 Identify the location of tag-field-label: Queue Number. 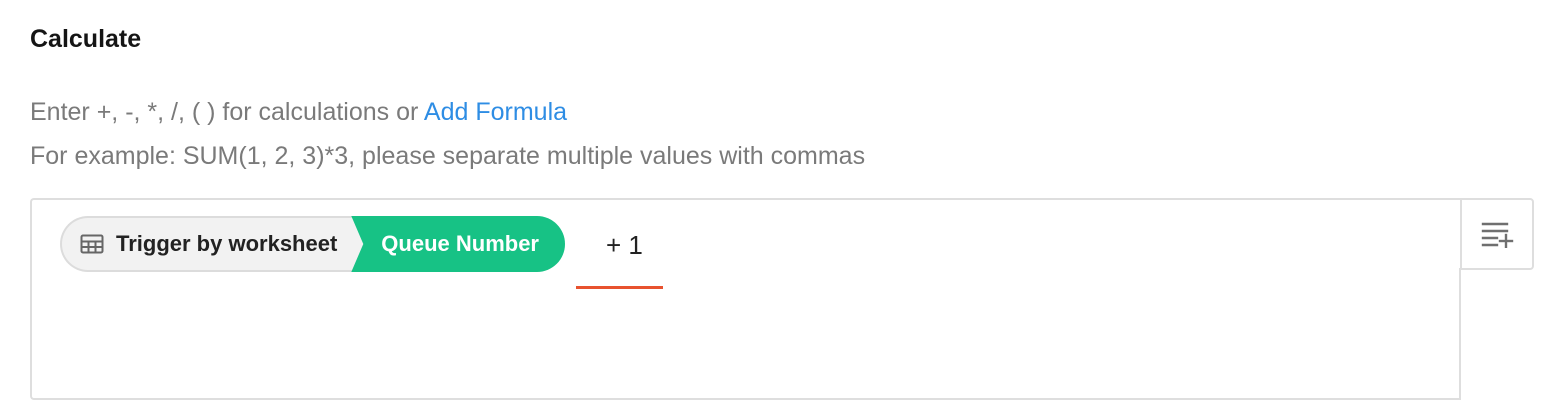
(460, 243).